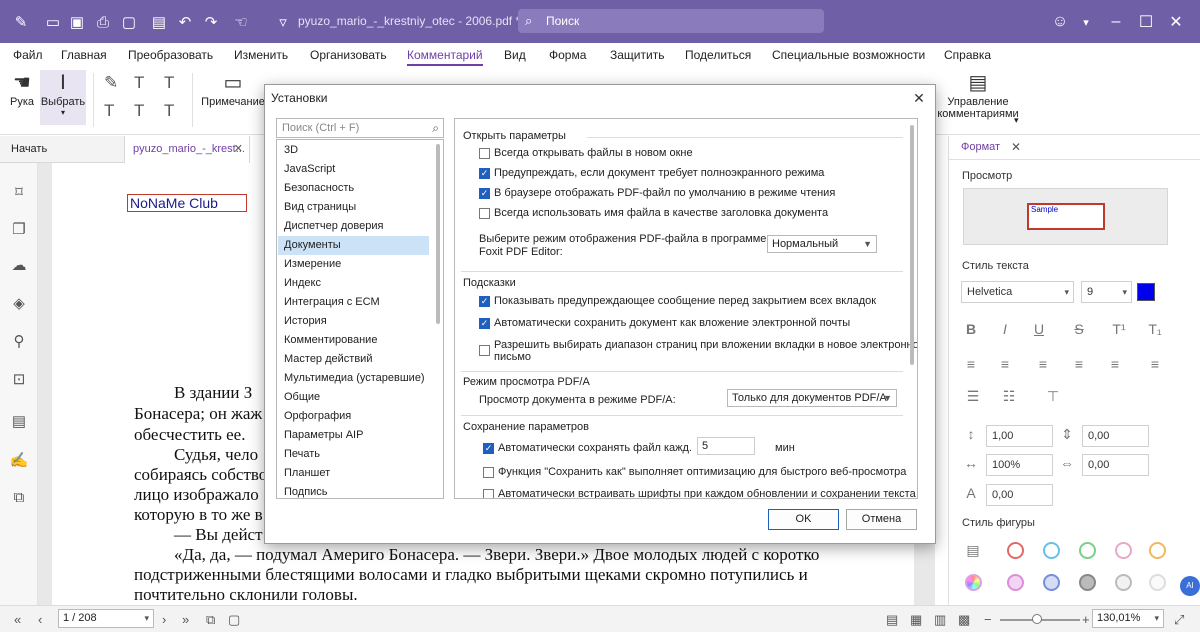 Image resolution: width=1200 pixels, height=632 pixels. Describe the element at coordinates (940, 620) in the screenshot. I see `two-page-icon: ▥` at that location.